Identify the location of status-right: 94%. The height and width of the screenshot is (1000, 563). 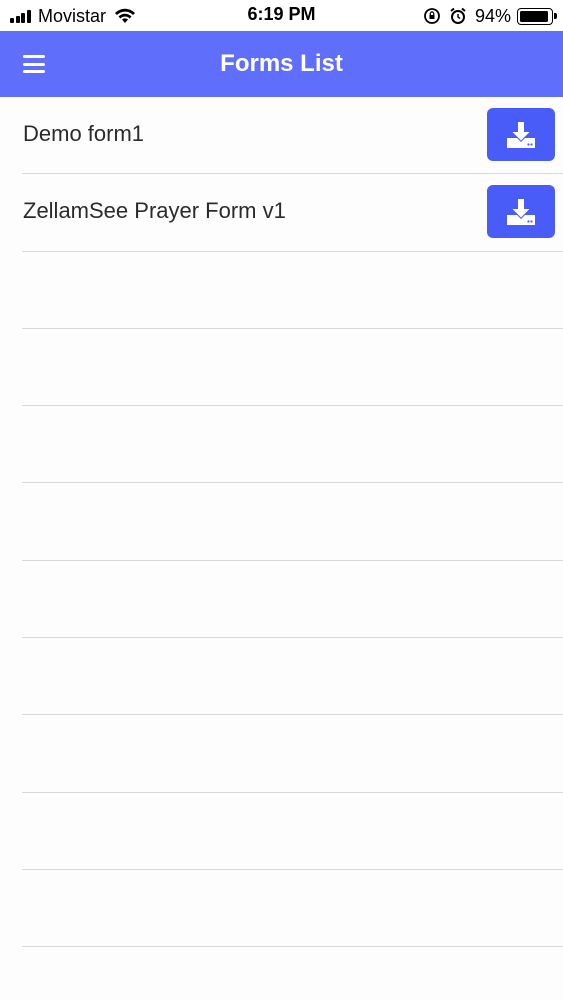
(490, 16).